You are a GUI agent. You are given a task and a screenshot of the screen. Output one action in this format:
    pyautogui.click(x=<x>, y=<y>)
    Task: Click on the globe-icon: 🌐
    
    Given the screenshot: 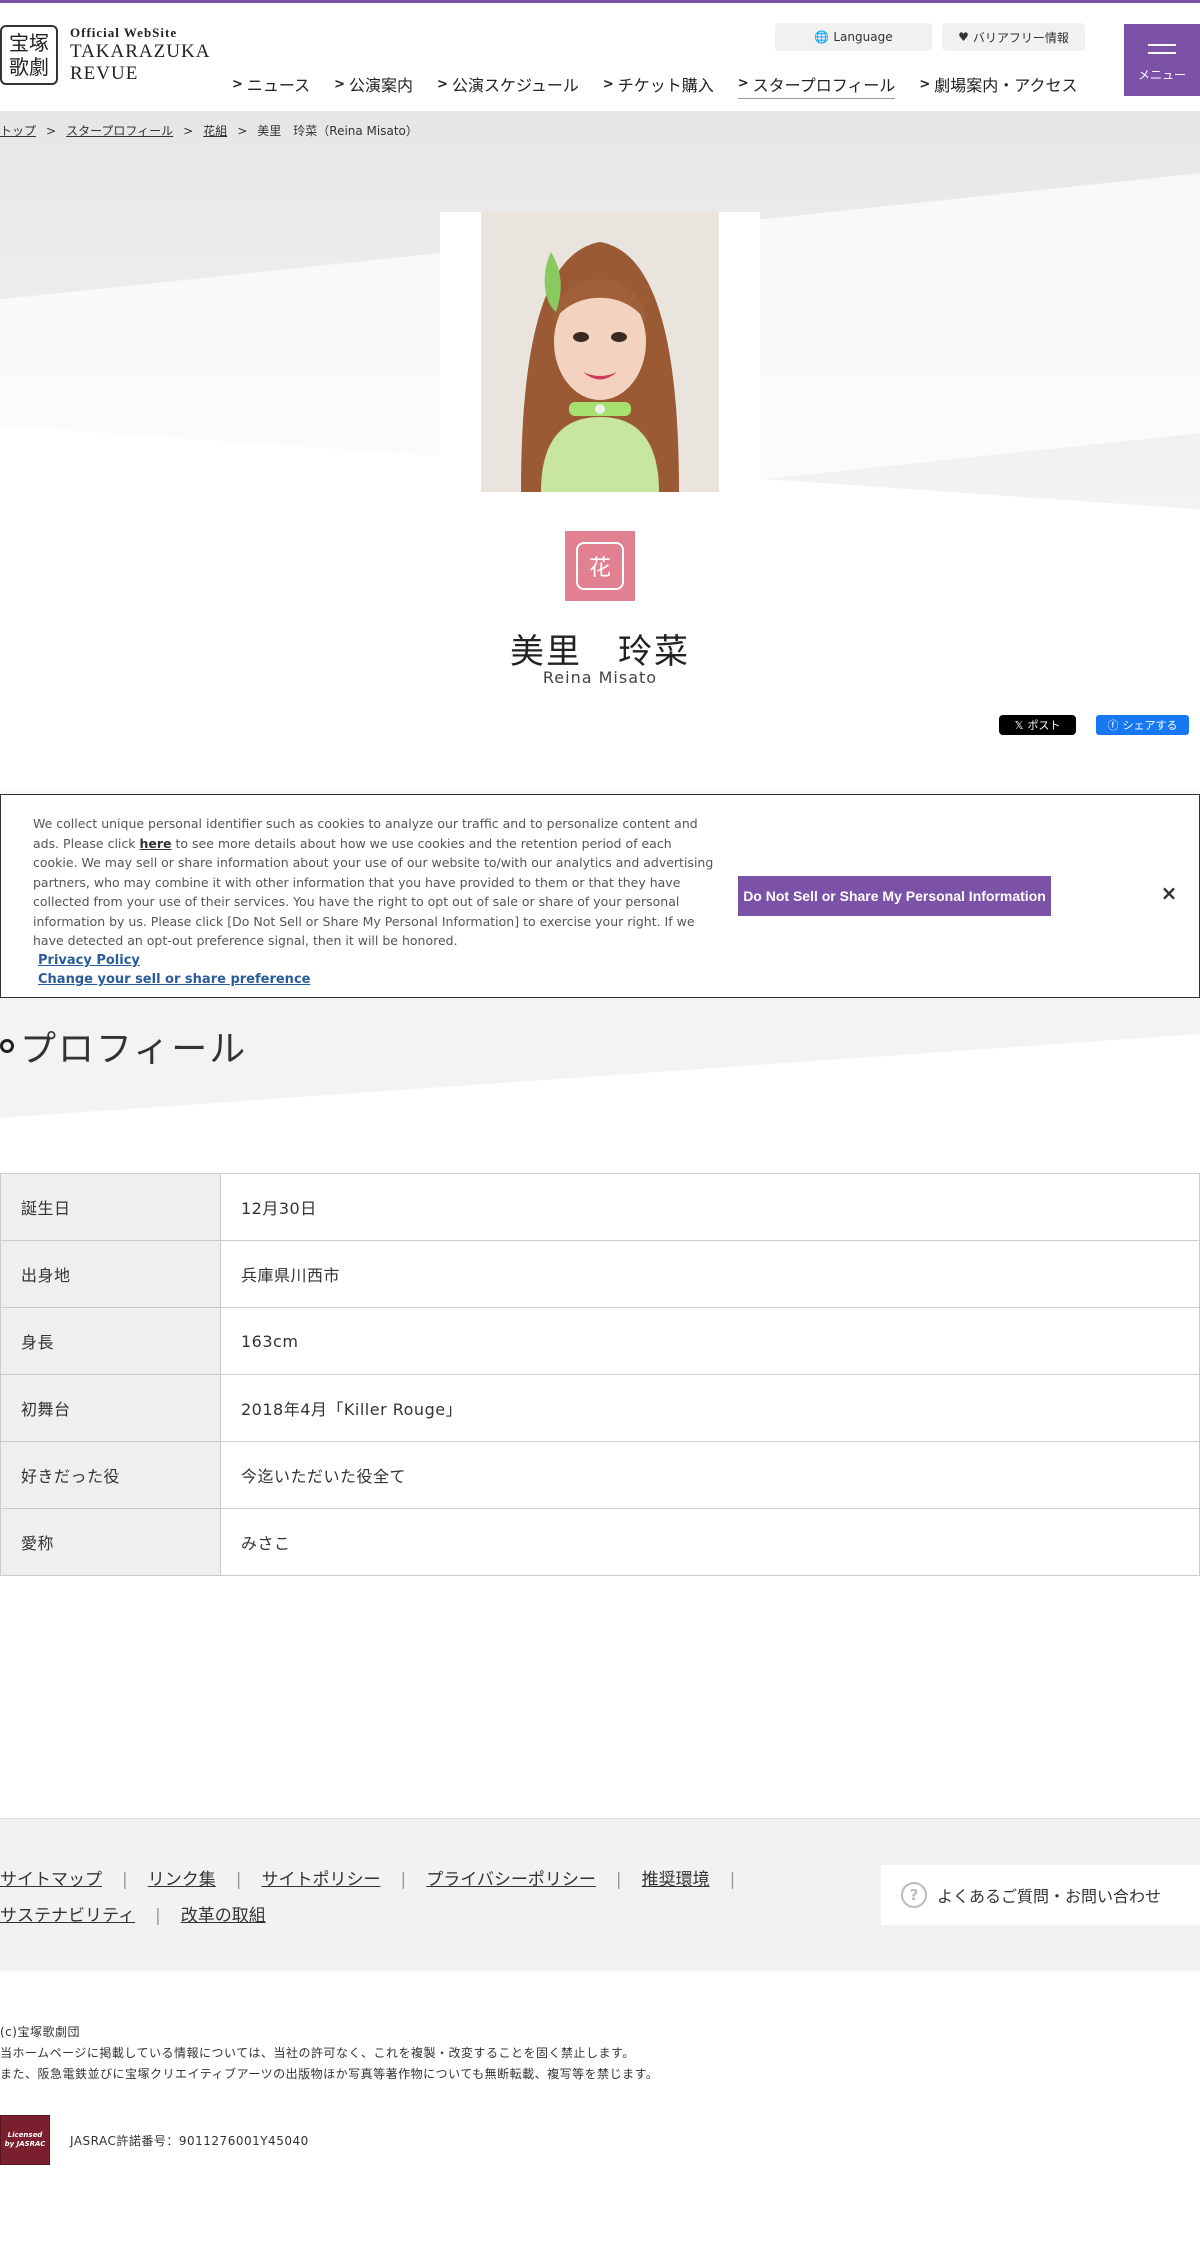 What is the action you would take?
    pyautogui.click(x=822, y=37)
    